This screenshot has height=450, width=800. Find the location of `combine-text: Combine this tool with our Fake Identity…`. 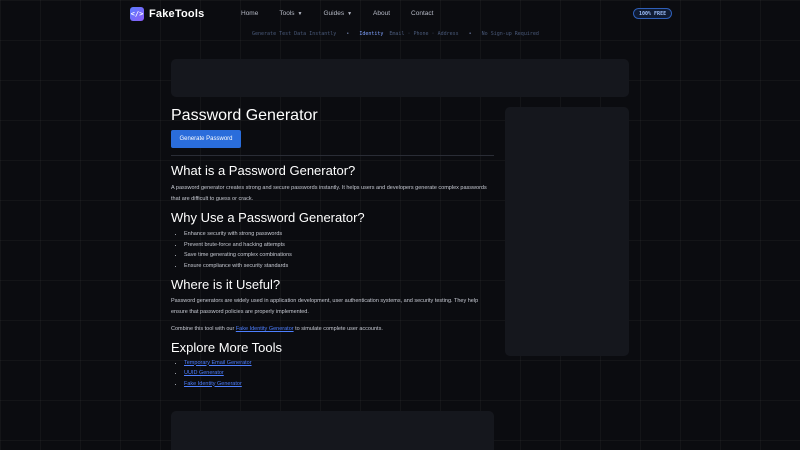

combine-text: Combine this tool with our Fake Identity… is located at coordinates (277, 329).